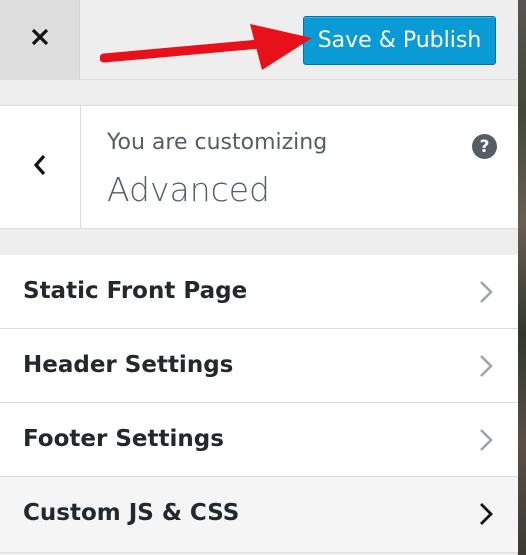 The width and height of the screenshot is (526, 555). I want to click on menu-item-label: Custom JS & CSS, so click(131, 513).